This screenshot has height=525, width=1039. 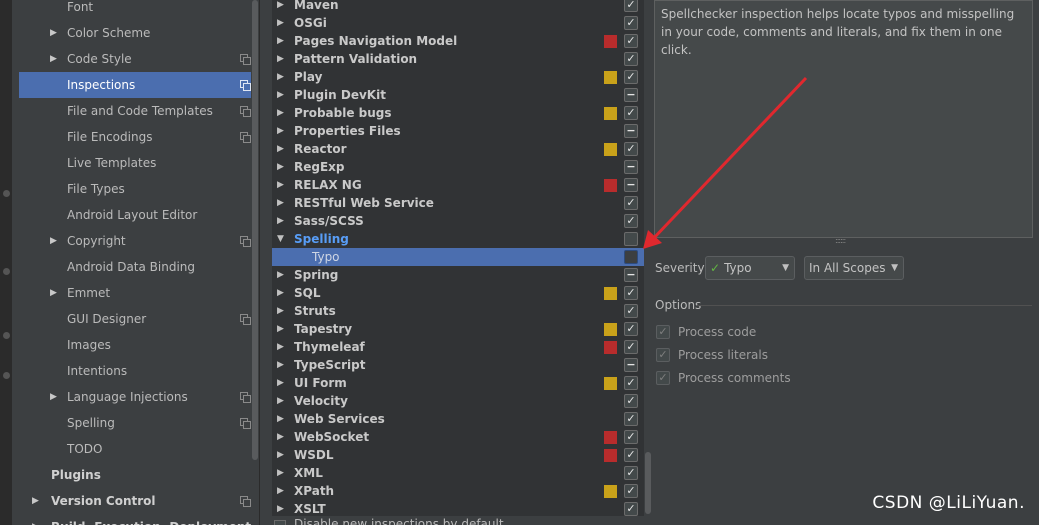 I want to click on inspection-row-struts: ▶ Struts ✓, so click(x=458, y=311).